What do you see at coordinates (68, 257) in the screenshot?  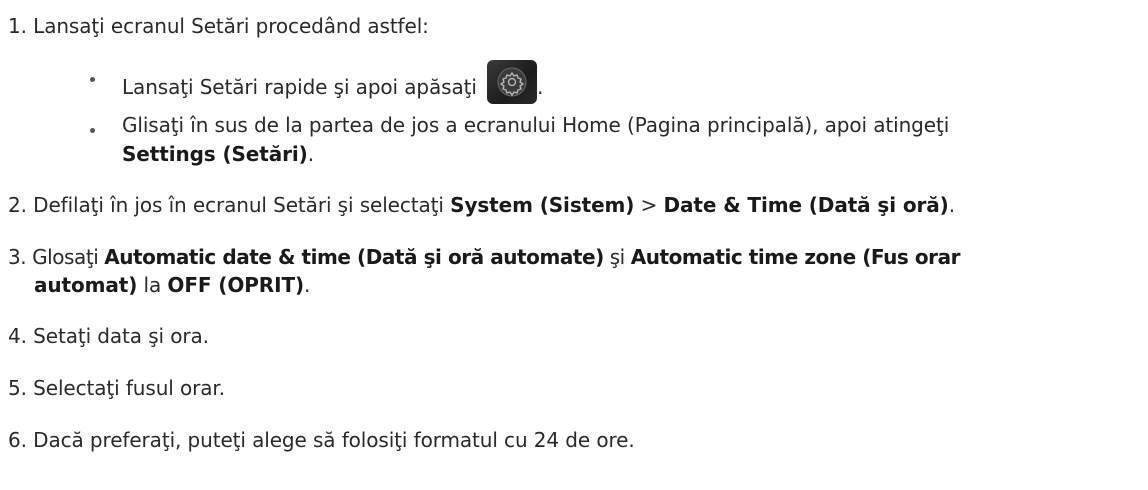 I see `step-text: Glosaţi` at bounding box center [68, 257].